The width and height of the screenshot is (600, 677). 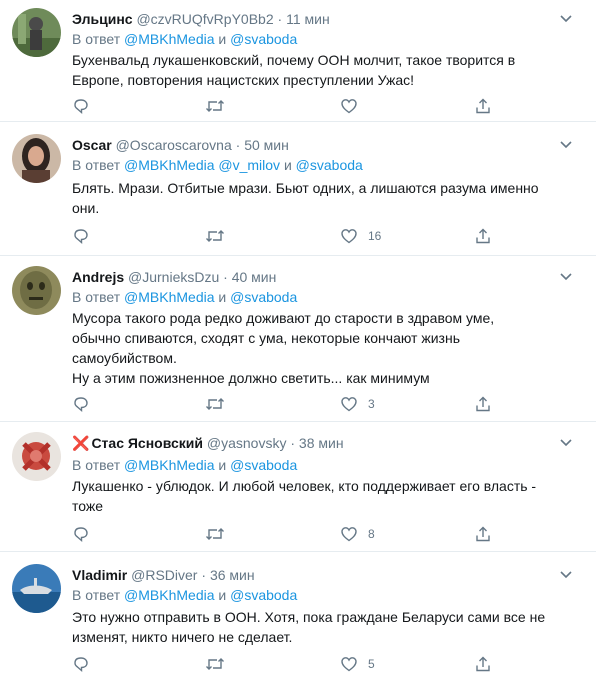 I want to click on share-icon, so click(x=483, y=404).